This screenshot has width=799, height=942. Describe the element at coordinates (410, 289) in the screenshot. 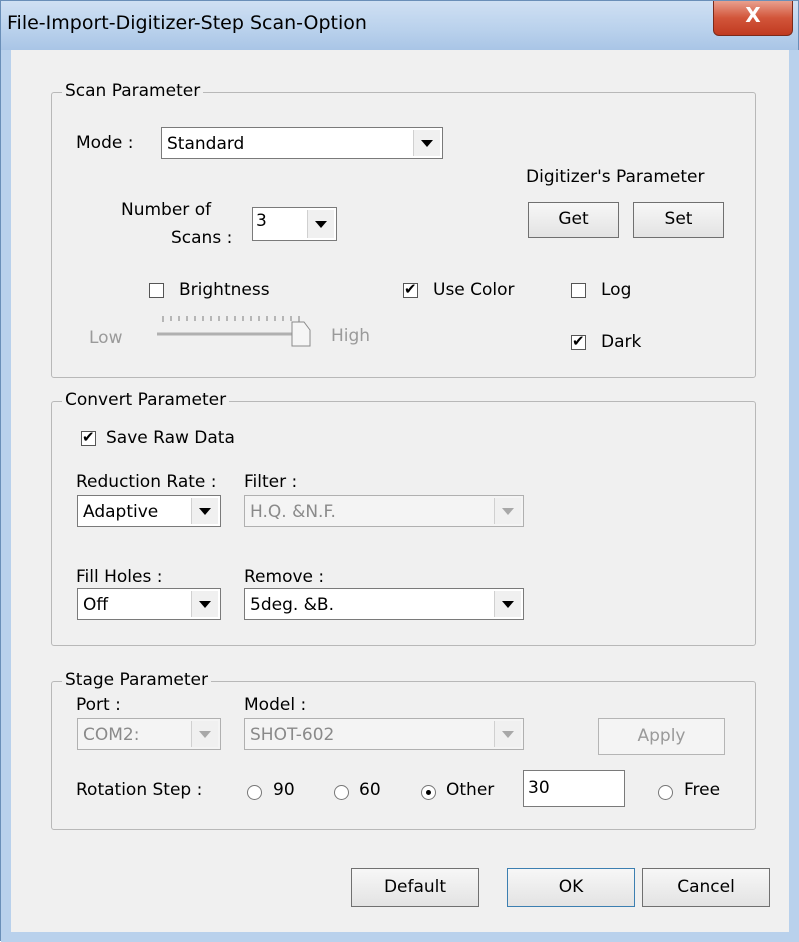

I see `use-color-checkbox` at that location.